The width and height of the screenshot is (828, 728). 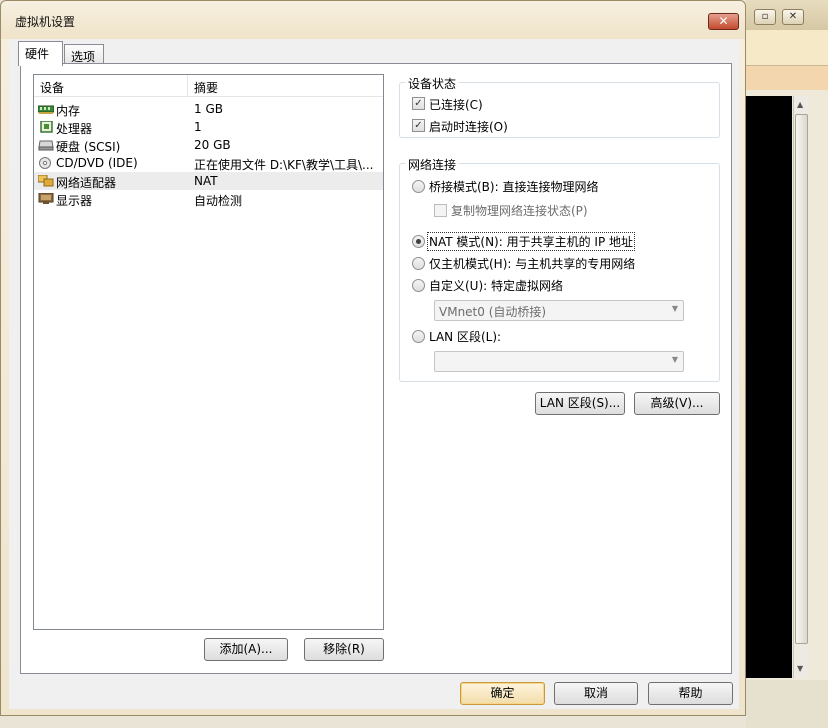 What do you see at coordinates (46, 145) in the screenshot?
I see `hard-disk-icon` at bounding box center [46, 145].